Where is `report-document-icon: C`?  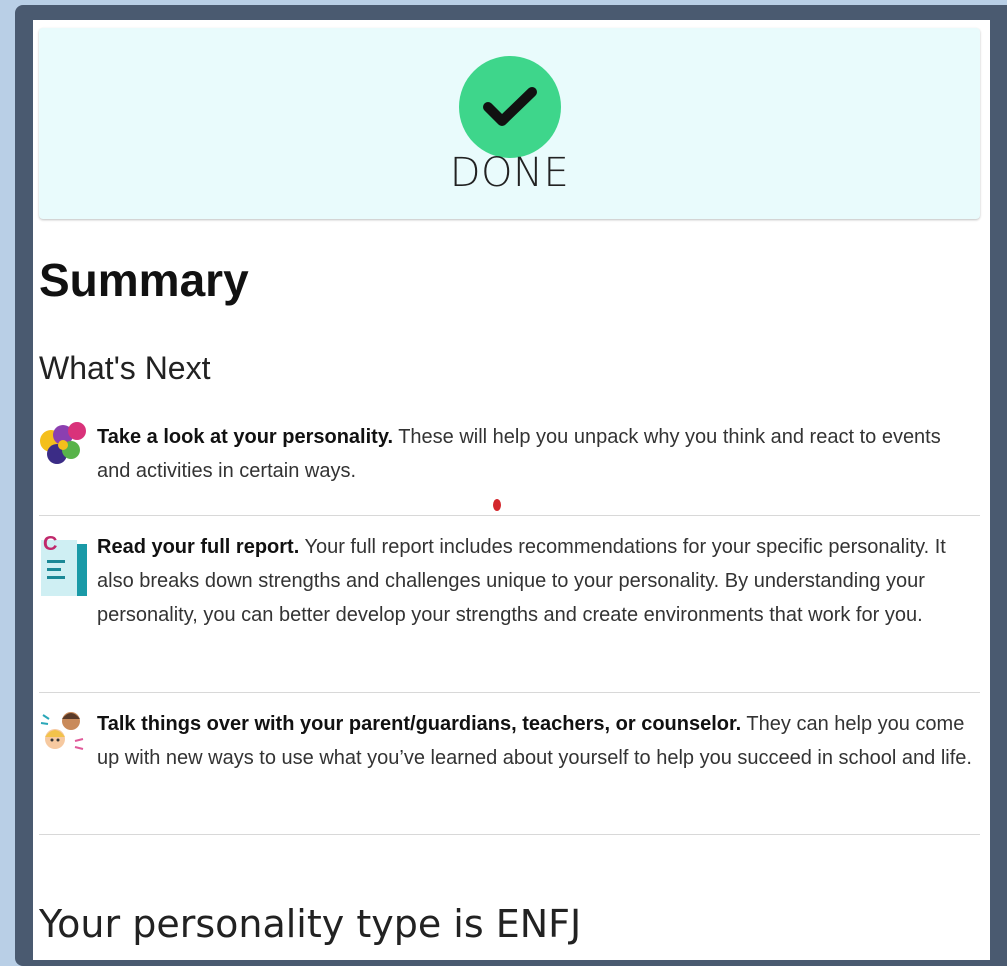 report-document-icon: C is located at coordinates (64, 564).